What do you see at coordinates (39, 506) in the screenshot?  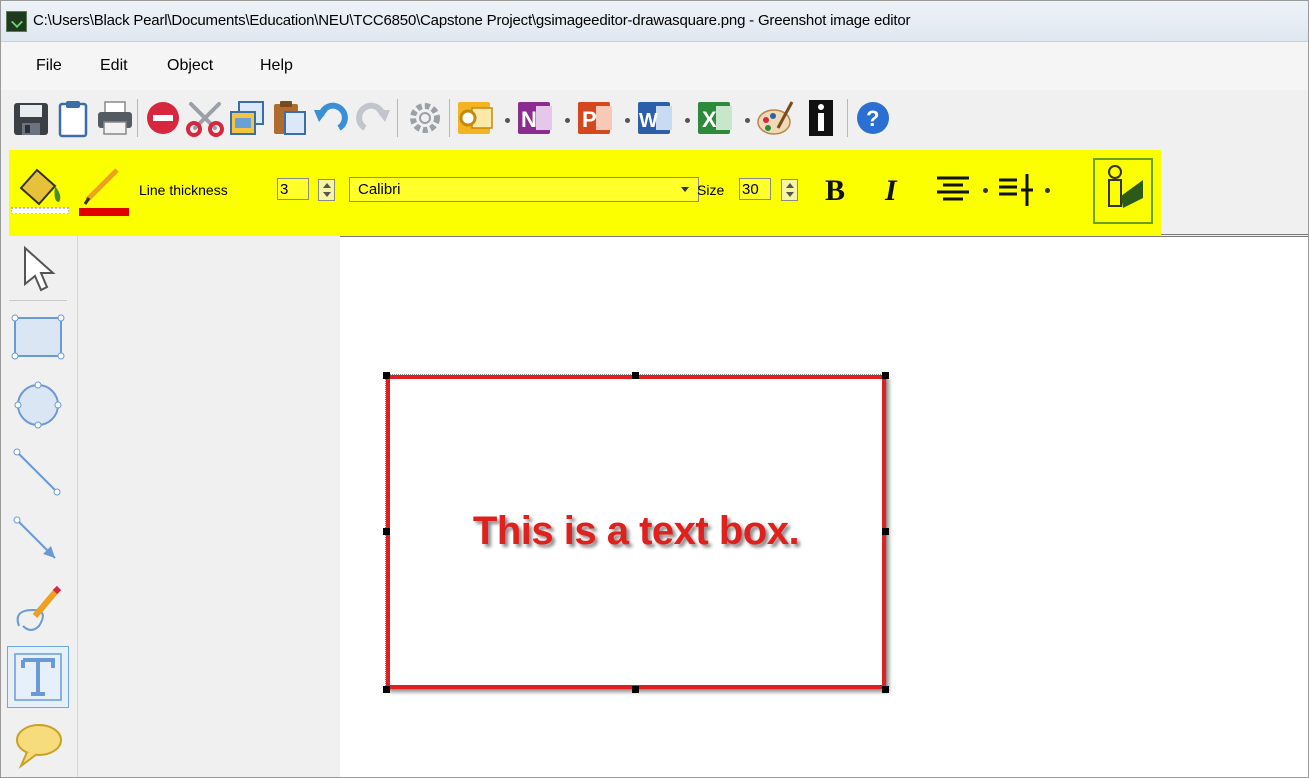 I see `drawing-tools-panel` at bounding box center [39, 506].